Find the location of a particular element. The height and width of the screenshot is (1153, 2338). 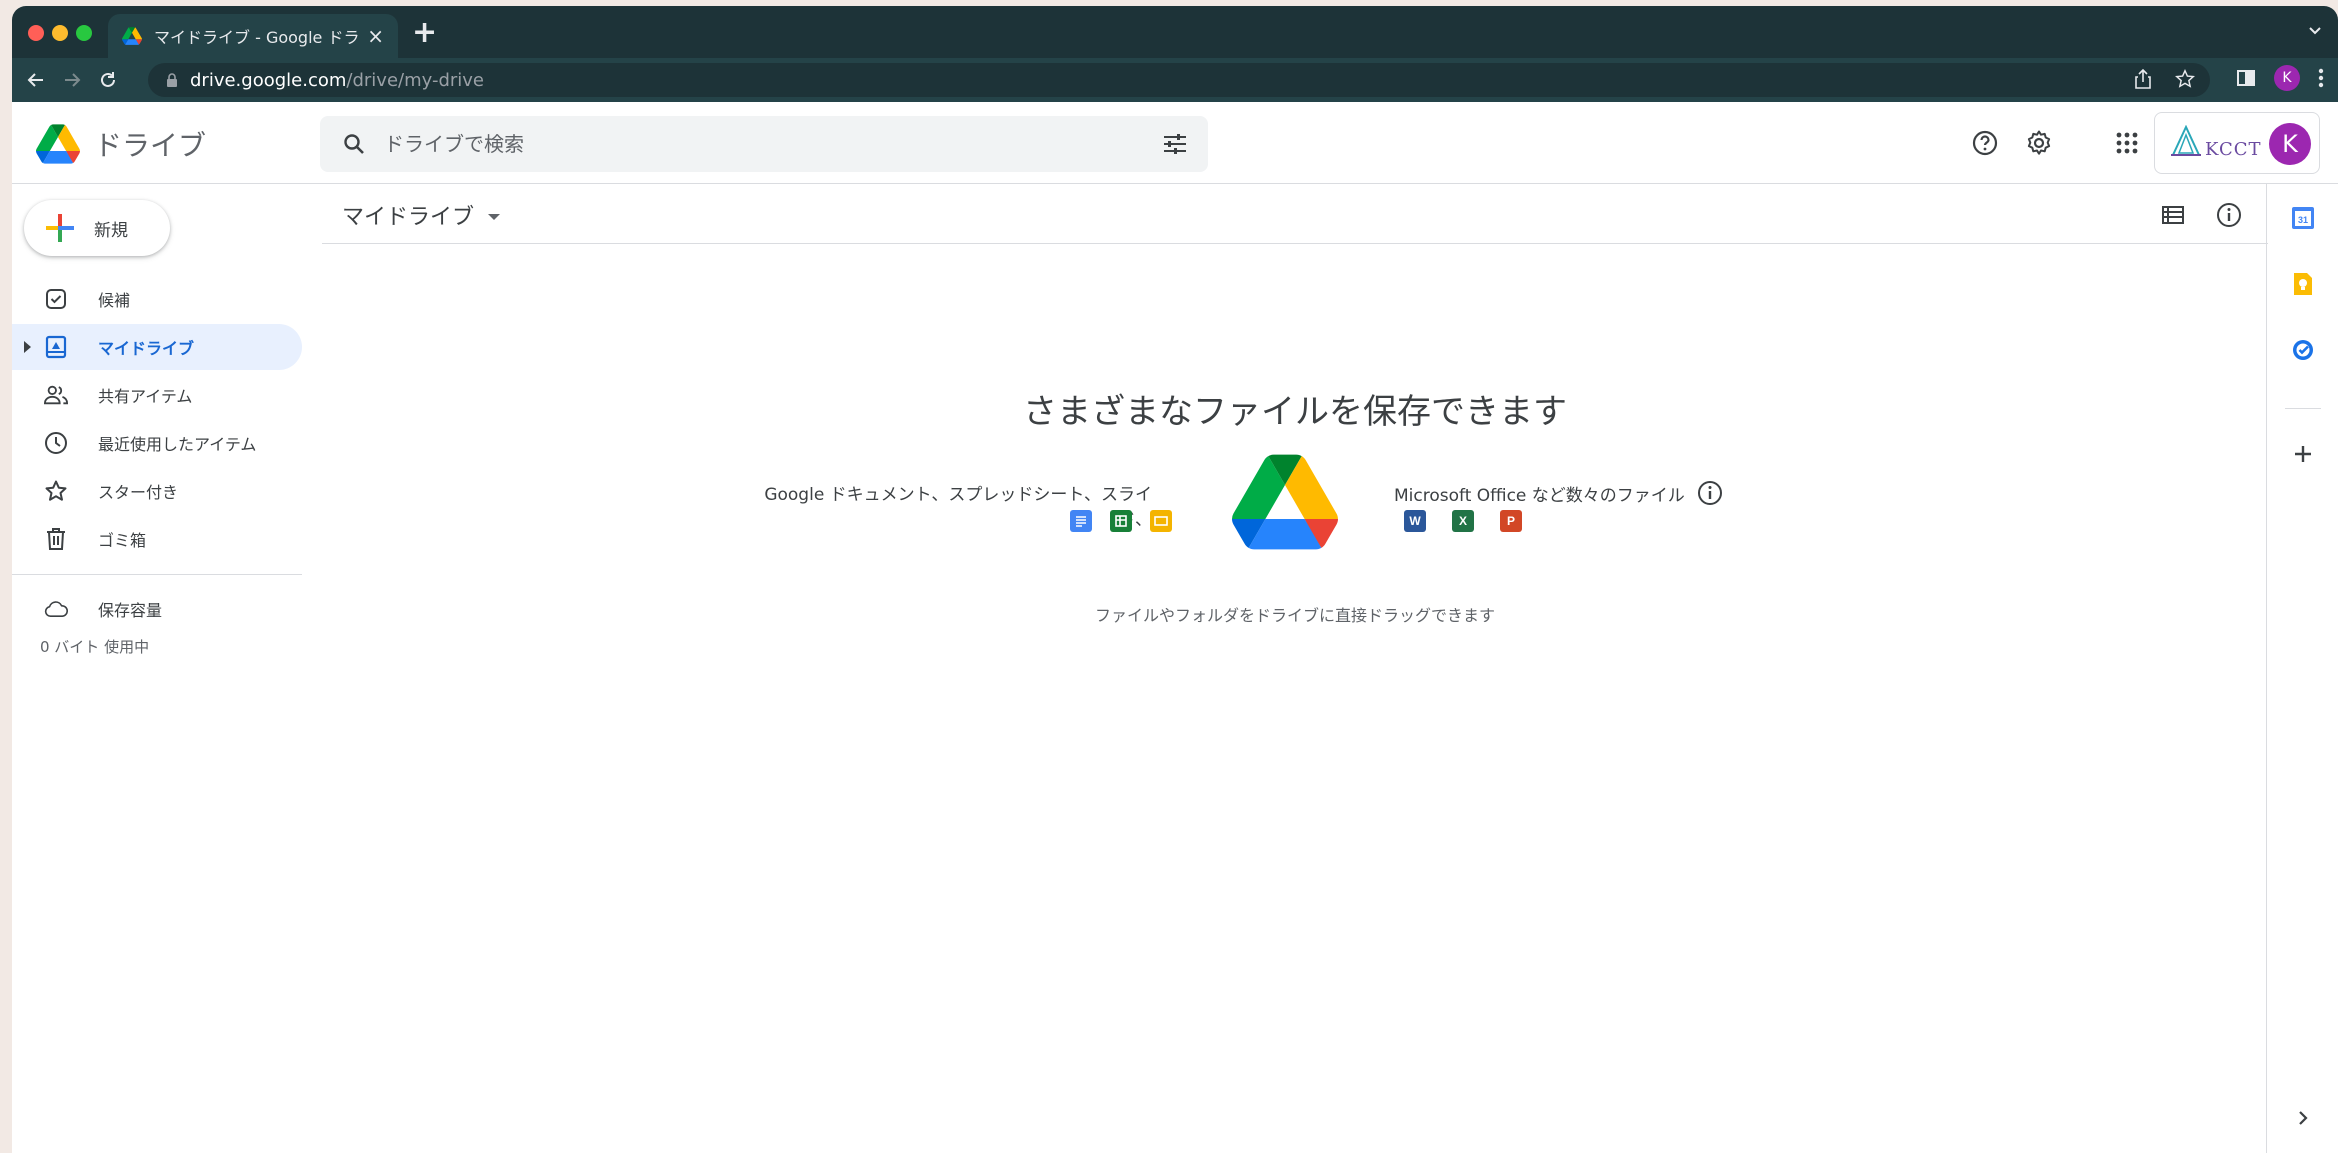

star-icon is located at coordinates (56, 491).